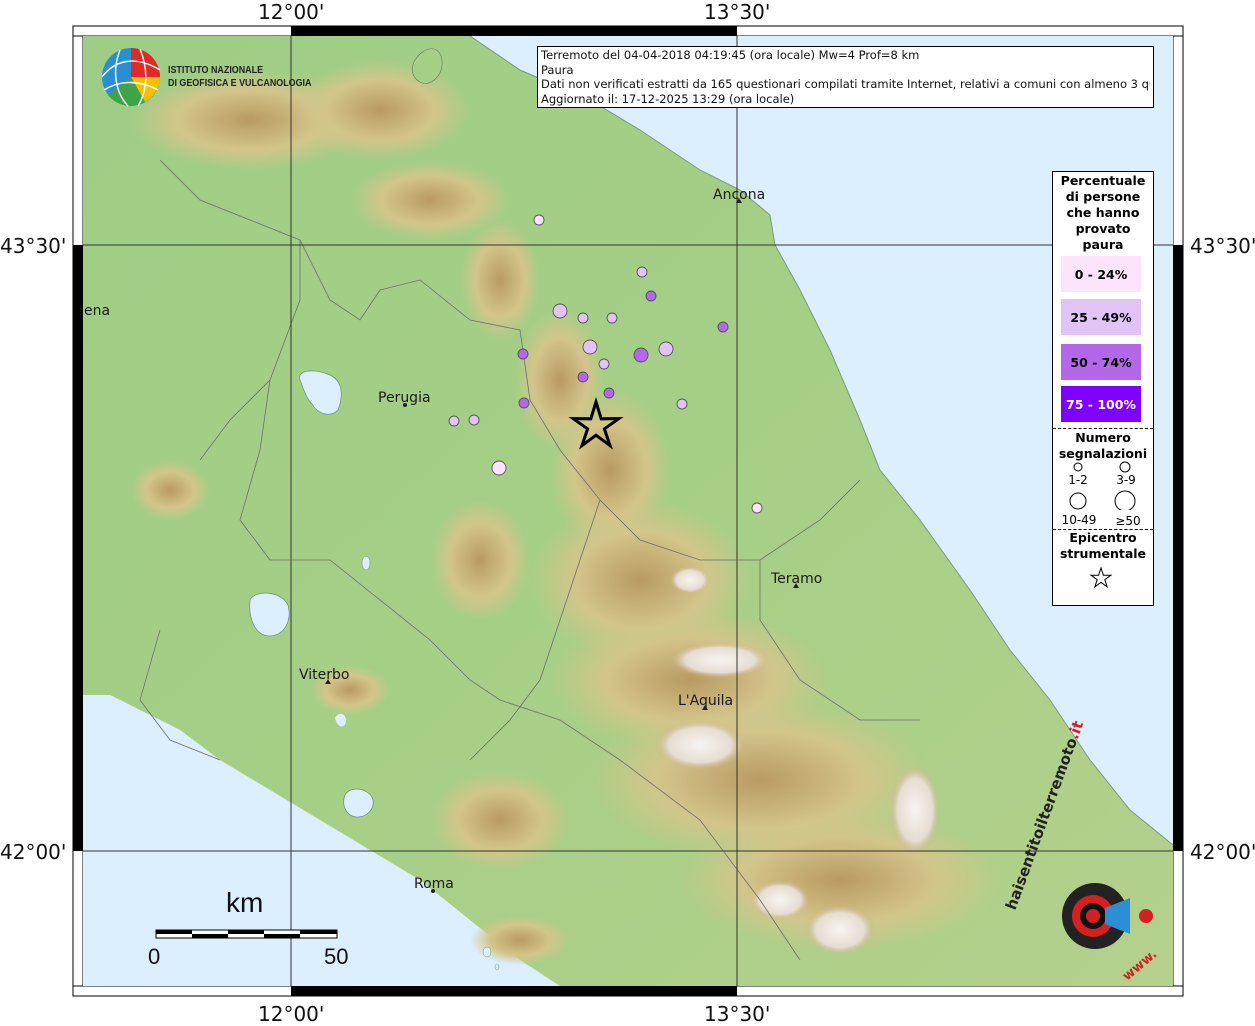  I want to click on legend-class-75-100: 75 - 100%, so click(1101, 404).